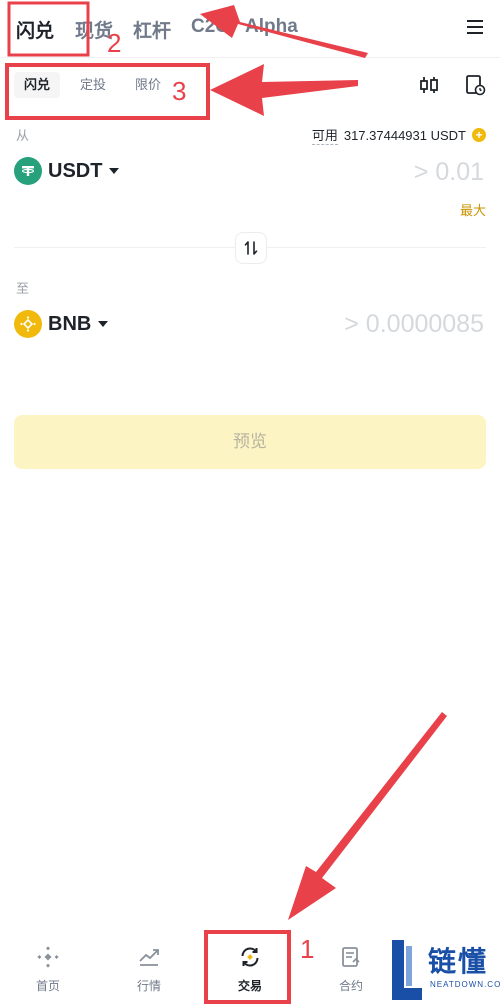  What do you see at coordinates (284, 31) in the screenshot?
I see `annotation-arrow-top` at bounding box center [284, 31].